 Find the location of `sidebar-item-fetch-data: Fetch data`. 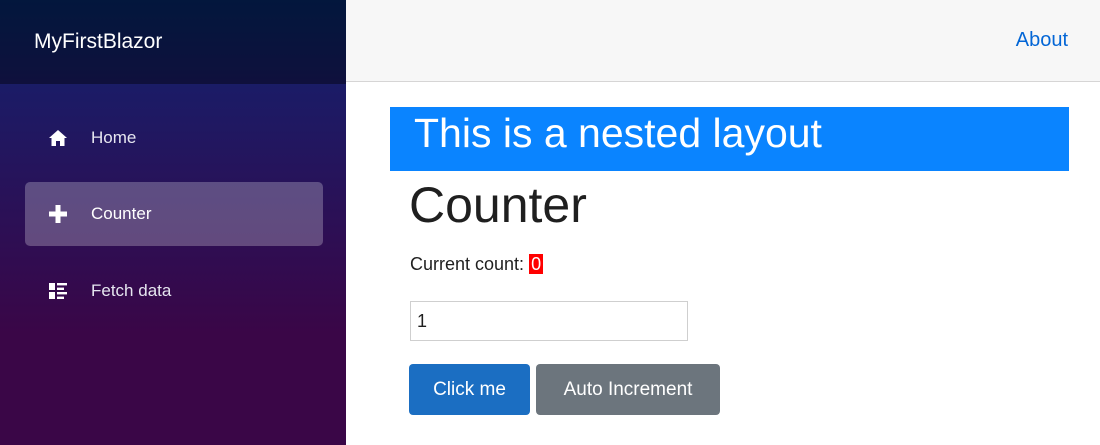

sidebar-item-fetch-data: Fetch data is located at coordinates (174, 291).